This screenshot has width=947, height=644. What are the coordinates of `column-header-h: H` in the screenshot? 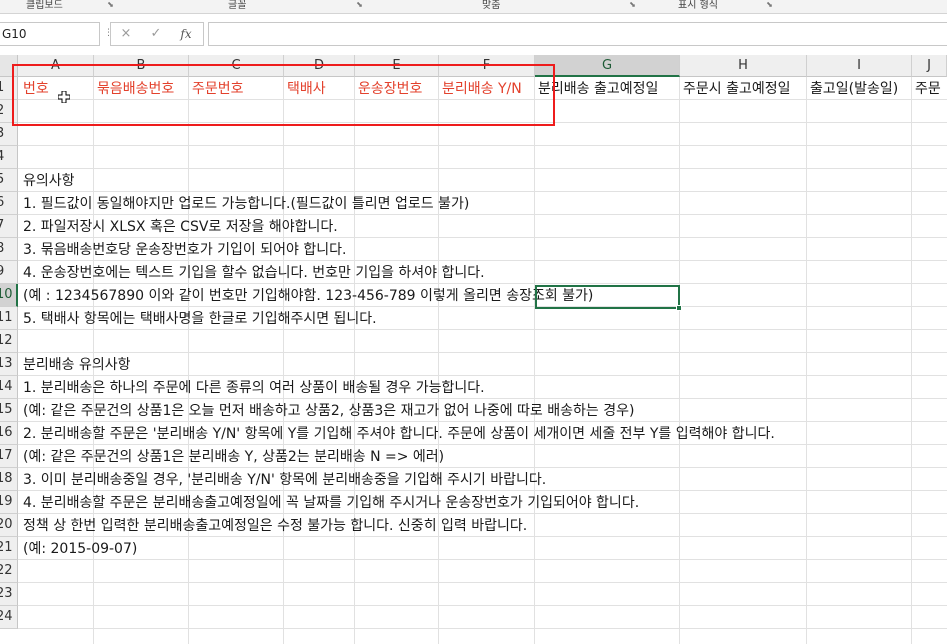 It's located at (743, 66).